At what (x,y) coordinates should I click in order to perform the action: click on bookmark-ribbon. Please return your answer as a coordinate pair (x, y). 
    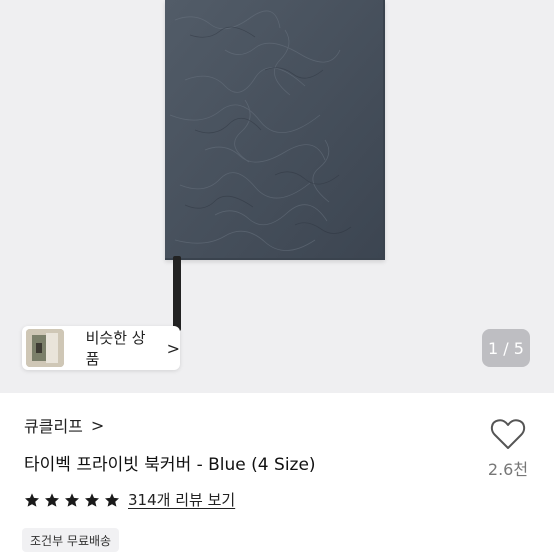
    Looking at the image, I should click on (177, 293).